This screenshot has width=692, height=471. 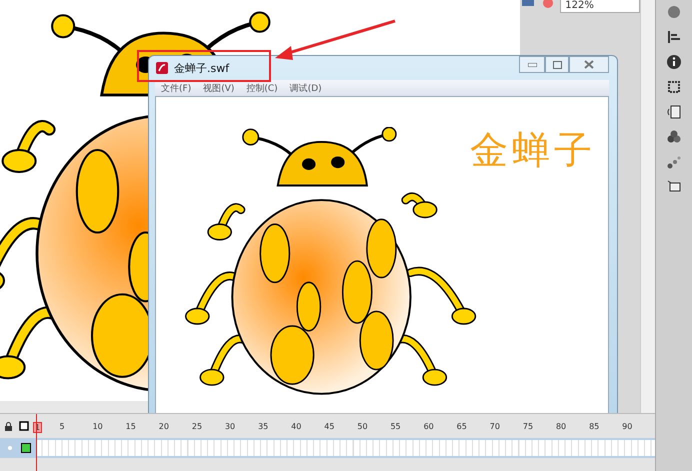 I want to click on frame-number: 35, so click(x=263, y=426).